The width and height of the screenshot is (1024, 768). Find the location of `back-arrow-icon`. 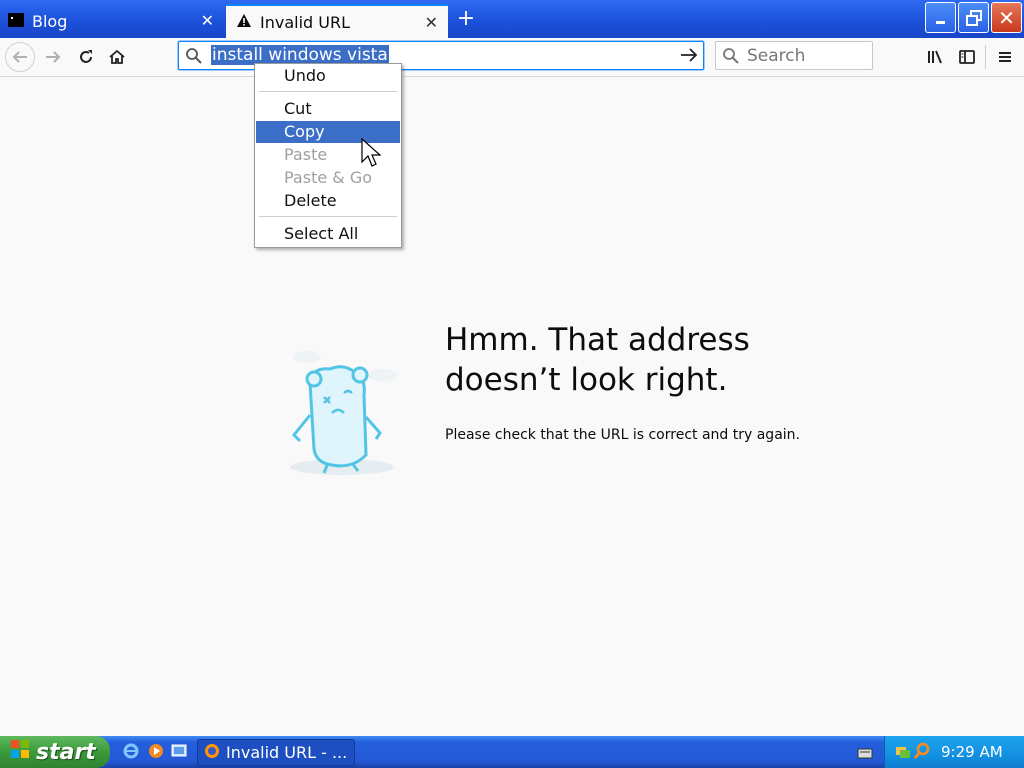

back-arrow-icon is located at coordinates (19, 57).